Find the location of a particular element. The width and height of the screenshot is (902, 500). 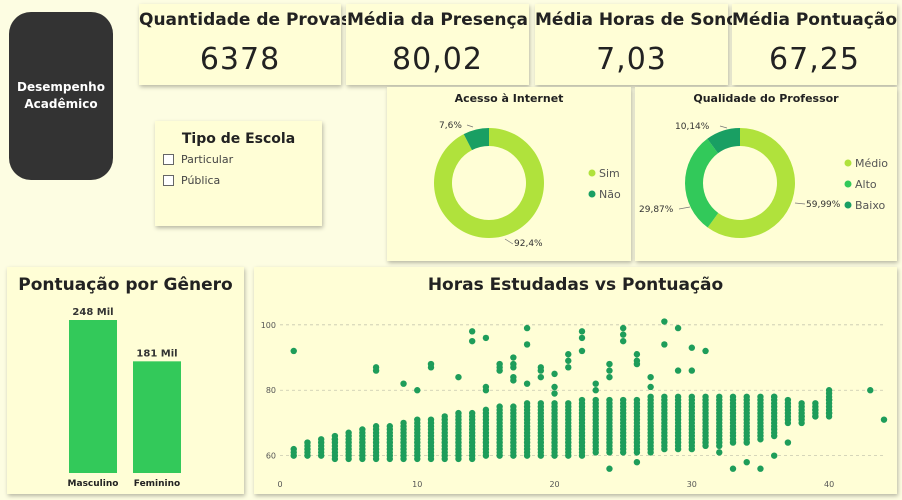

donut-slice-alto is located at coordinates (702, 183).